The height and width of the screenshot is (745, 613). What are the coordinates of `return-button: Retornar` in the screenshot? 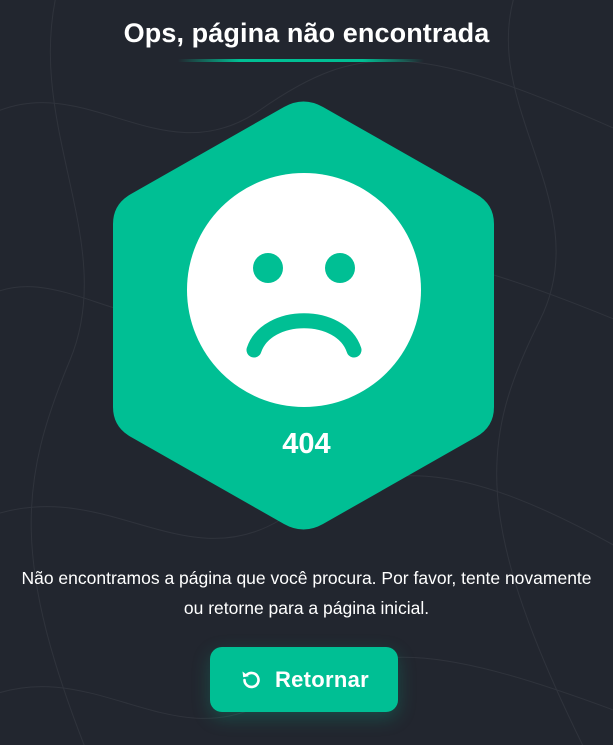 It's located at (304, 679).